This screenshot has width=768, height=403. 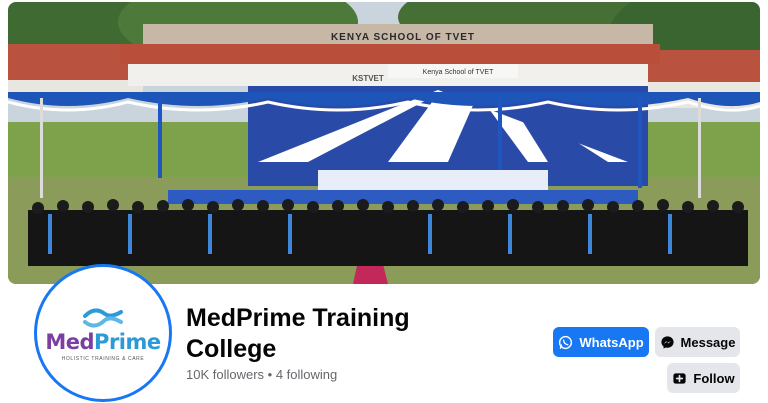 What do you see at coordinates (714, 378) in the screenshot?
I see `follow-label: Follow` at bounding box center [714, 378].